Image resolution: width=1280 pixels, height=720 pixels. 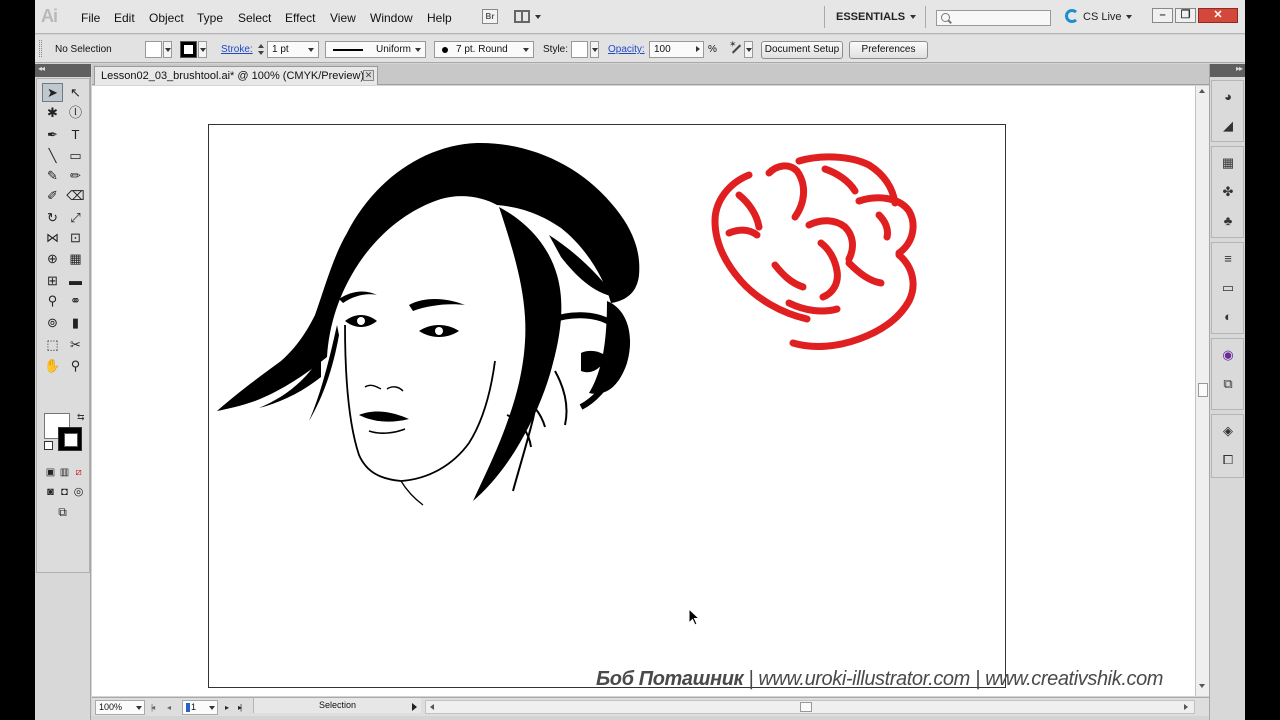 I want to click on menu-window: Window, so click(x=391, y=18).